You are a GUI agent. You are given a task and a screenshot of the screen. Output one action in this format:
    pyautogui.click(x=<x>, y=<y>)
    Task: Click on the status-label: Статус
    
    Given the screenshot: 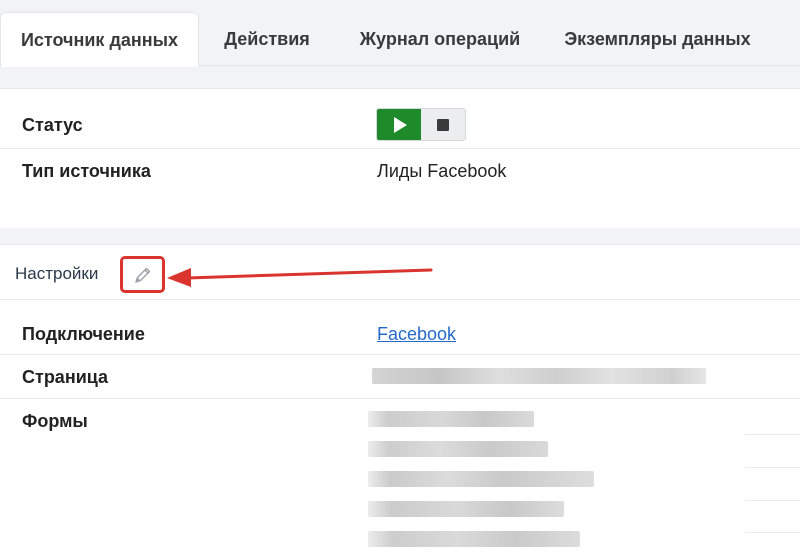 What is the action you would take?
    pyautogui.click(x=52, y=125)
    